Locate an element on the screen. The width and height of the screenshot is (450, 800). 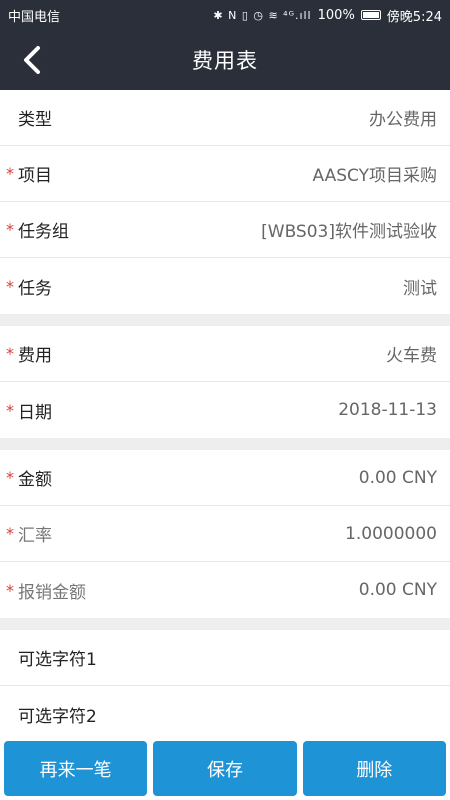
field-row-exchange-rate: * 汇率 1.0000000 is located at coordinates (225, 534).